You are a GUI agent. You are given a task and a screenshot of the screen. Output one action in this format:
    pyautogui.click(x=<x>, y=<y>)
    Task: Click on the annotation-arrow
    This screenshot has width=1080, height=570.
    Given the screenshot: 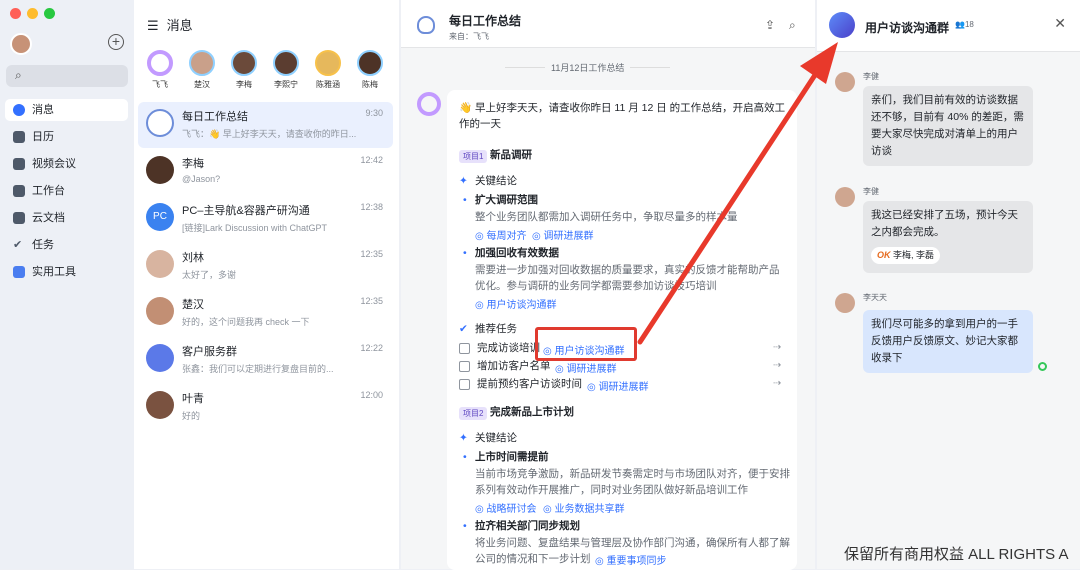 What is the action you would take?
    pyautogui.click(x=737, y=193)
    